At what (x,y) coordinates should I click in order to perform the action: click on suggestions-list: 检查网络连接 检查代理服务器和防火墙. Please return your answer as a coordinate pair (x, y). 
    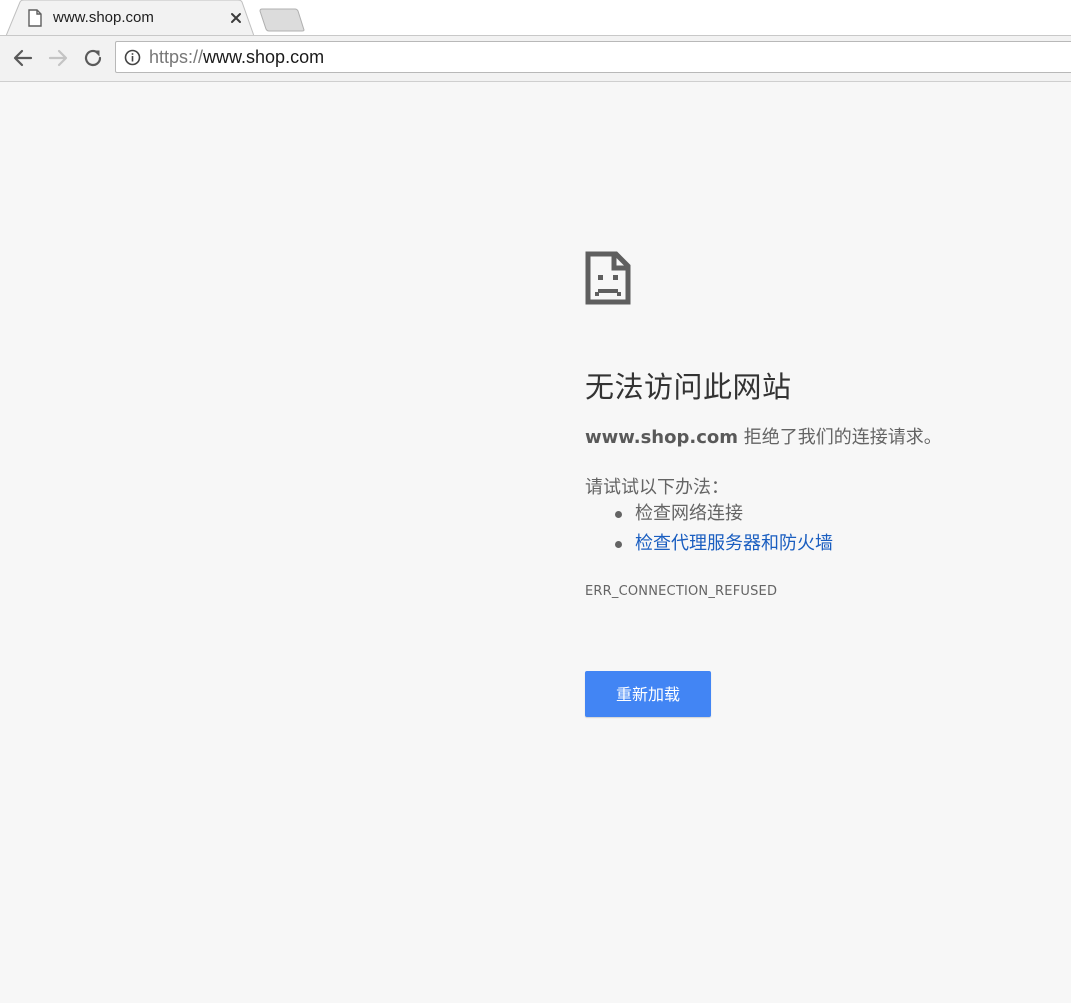
    Looking at the image, I should click on (709, 531).